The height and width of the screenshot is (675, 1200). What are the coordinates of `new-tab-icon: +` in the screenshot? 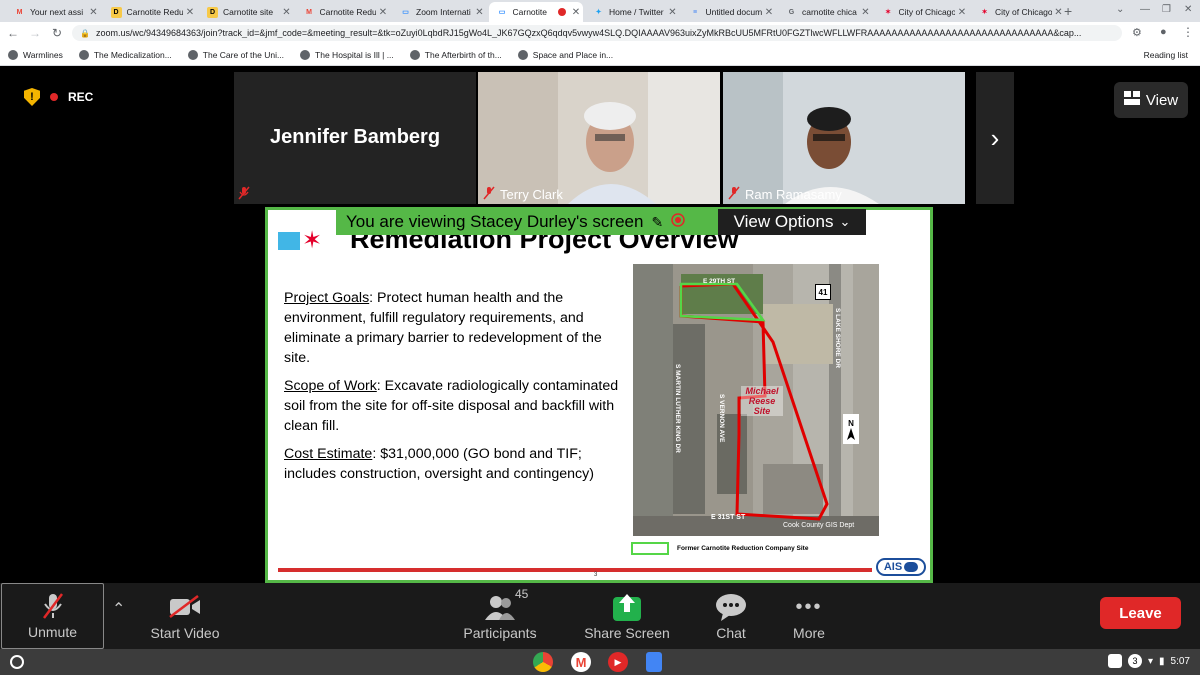 It's located at (1068, 11).